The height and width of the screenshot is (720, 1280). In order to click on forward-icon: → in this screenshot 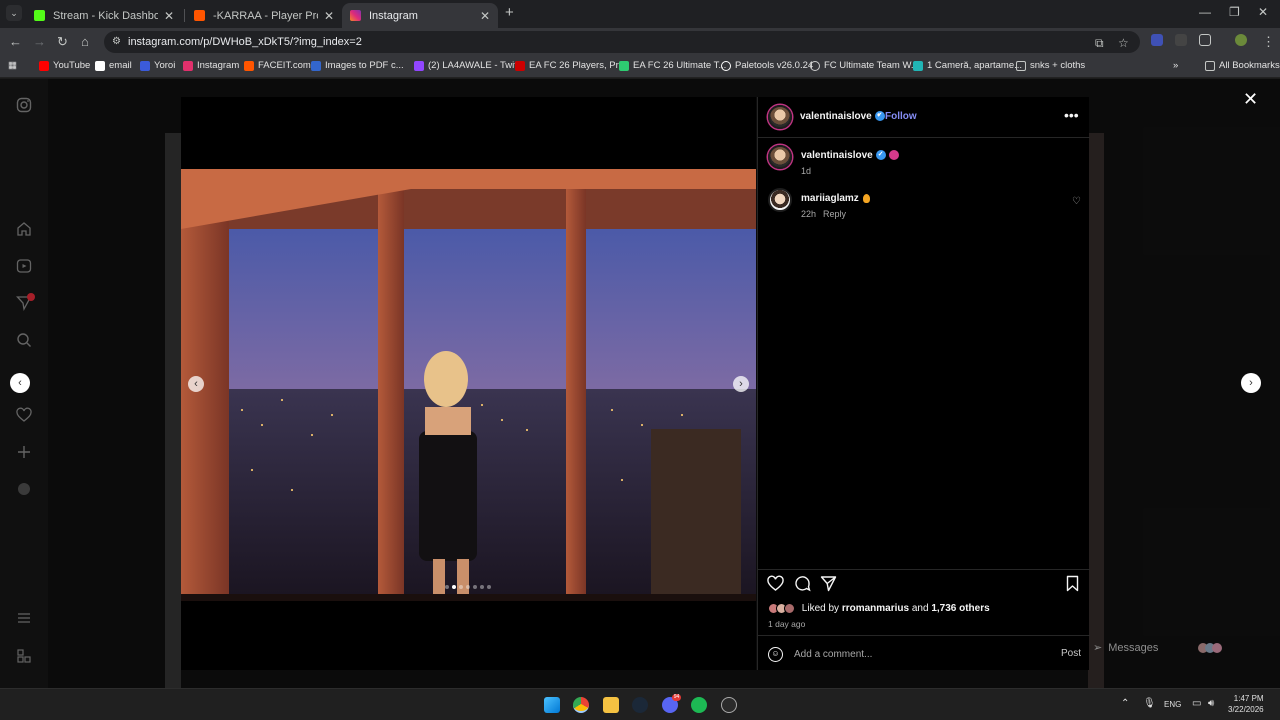, I will do `click(39, 41)`.